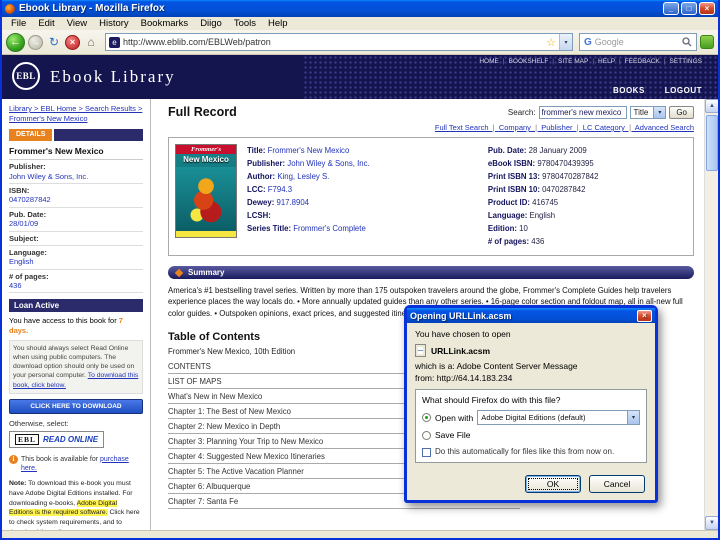  Describe the element at coordinates (664, 127) in the screenshot. I see `search-link: Advanced Search` at that location.